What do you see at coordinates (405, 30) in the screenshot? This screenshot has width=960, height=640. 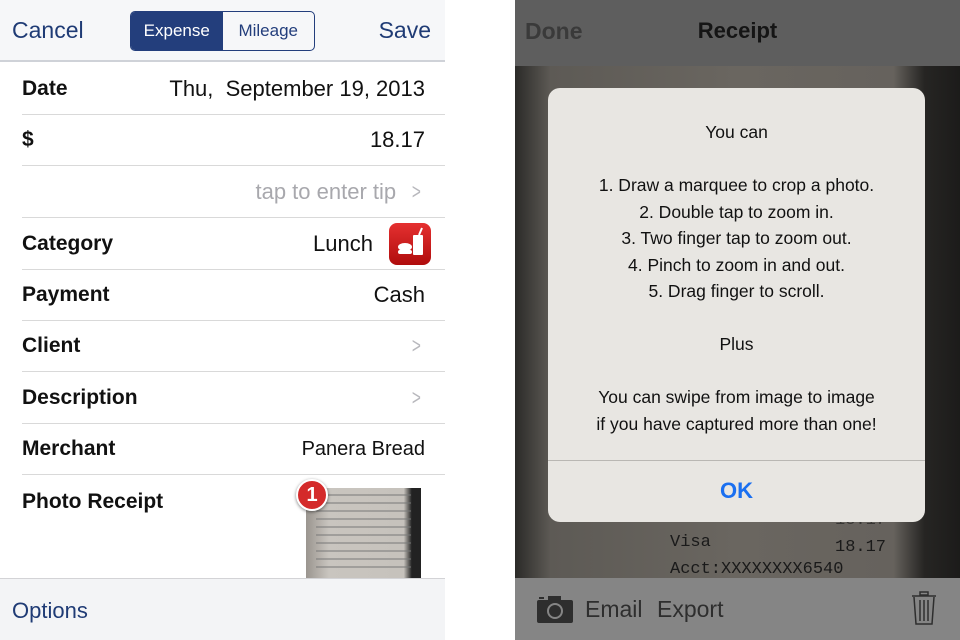 I see `save-button: Save` at bounding box center [405, 30].